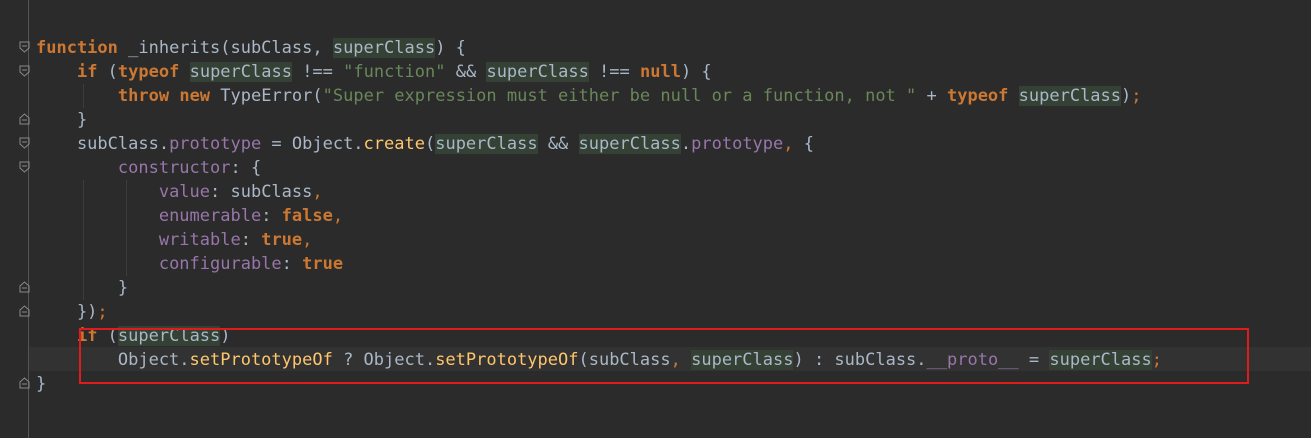 This screenshot has height=438, width=1311. I want to click on code-token: TypeError(, so click(266, 96).